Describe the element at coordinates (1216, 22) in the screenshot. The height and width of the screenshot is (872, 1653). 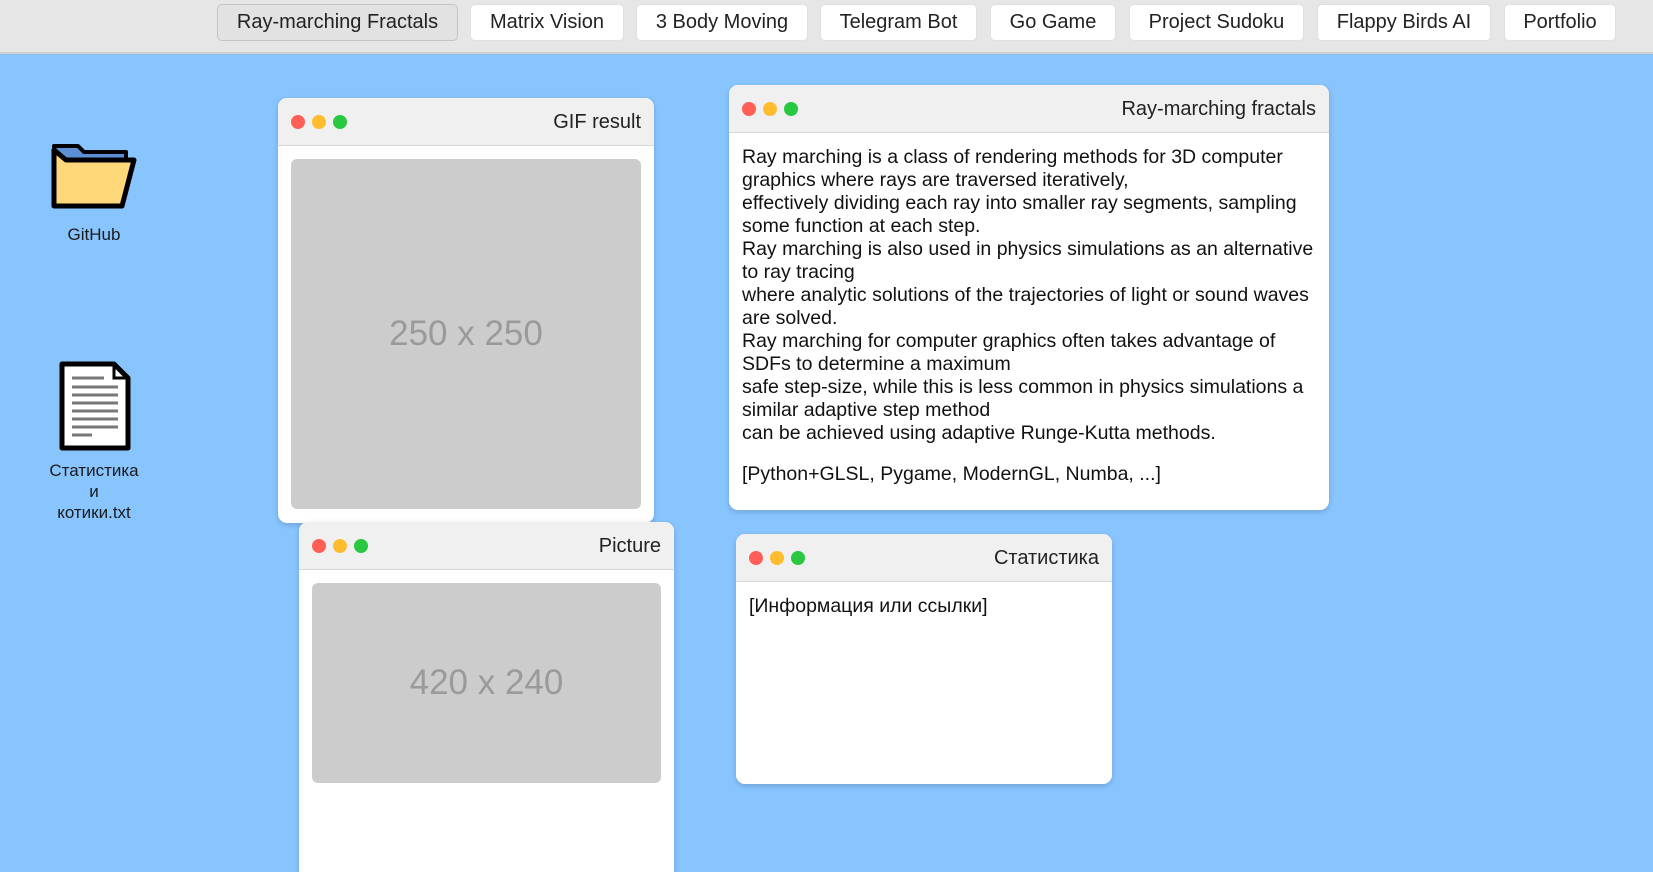
I see `nav-tab-project-sudoku: Project Sudoku` at that location.